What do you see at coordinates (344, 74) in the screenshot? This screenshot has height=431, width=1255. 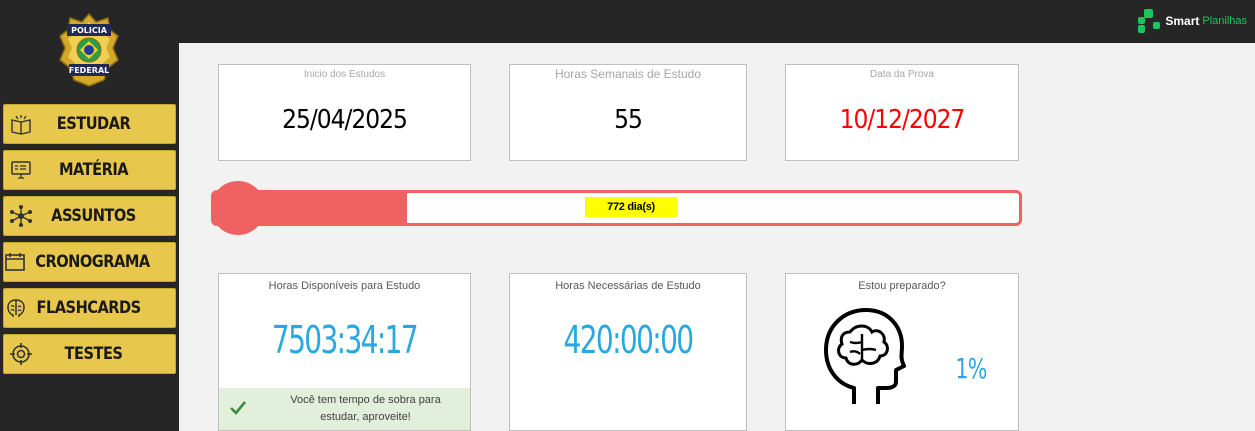 I see `card-caption: Inicio dos Estudos` at bounding box center [344, 74].